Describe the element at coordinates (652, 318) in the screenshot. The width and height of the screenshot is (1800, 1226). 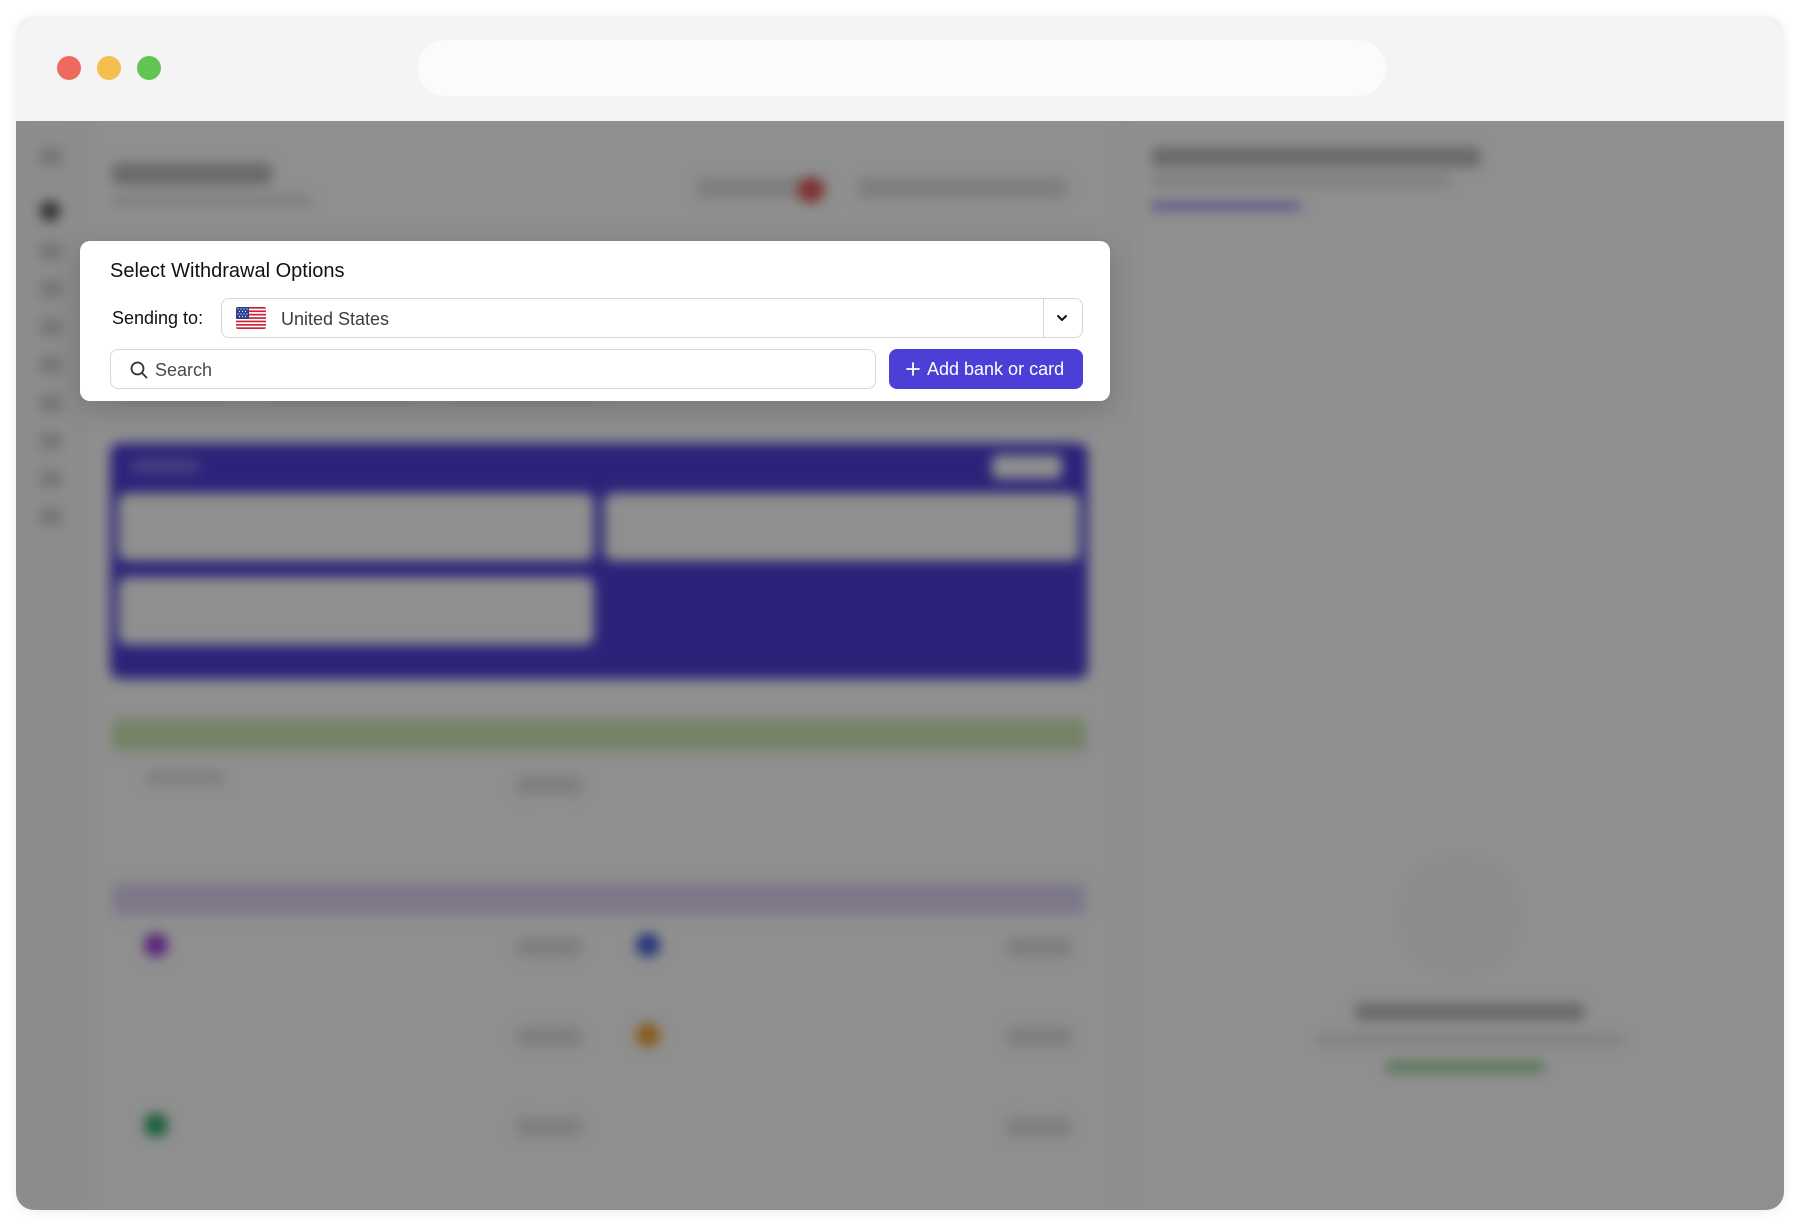
I see `country-select: United States` at that location.